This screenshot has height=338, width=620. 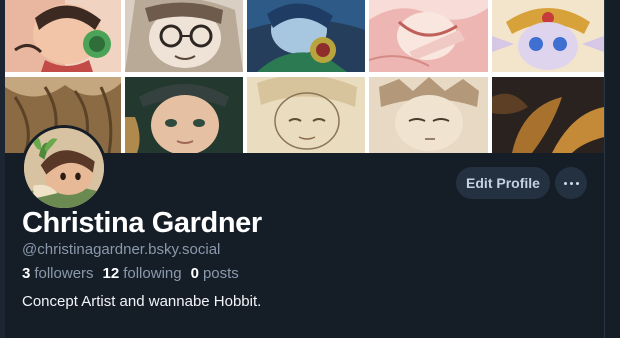 What do you see at coordinates (64, 273) in the screenshot?
I see `followers-label: followers` at bounding box center [64, 273].